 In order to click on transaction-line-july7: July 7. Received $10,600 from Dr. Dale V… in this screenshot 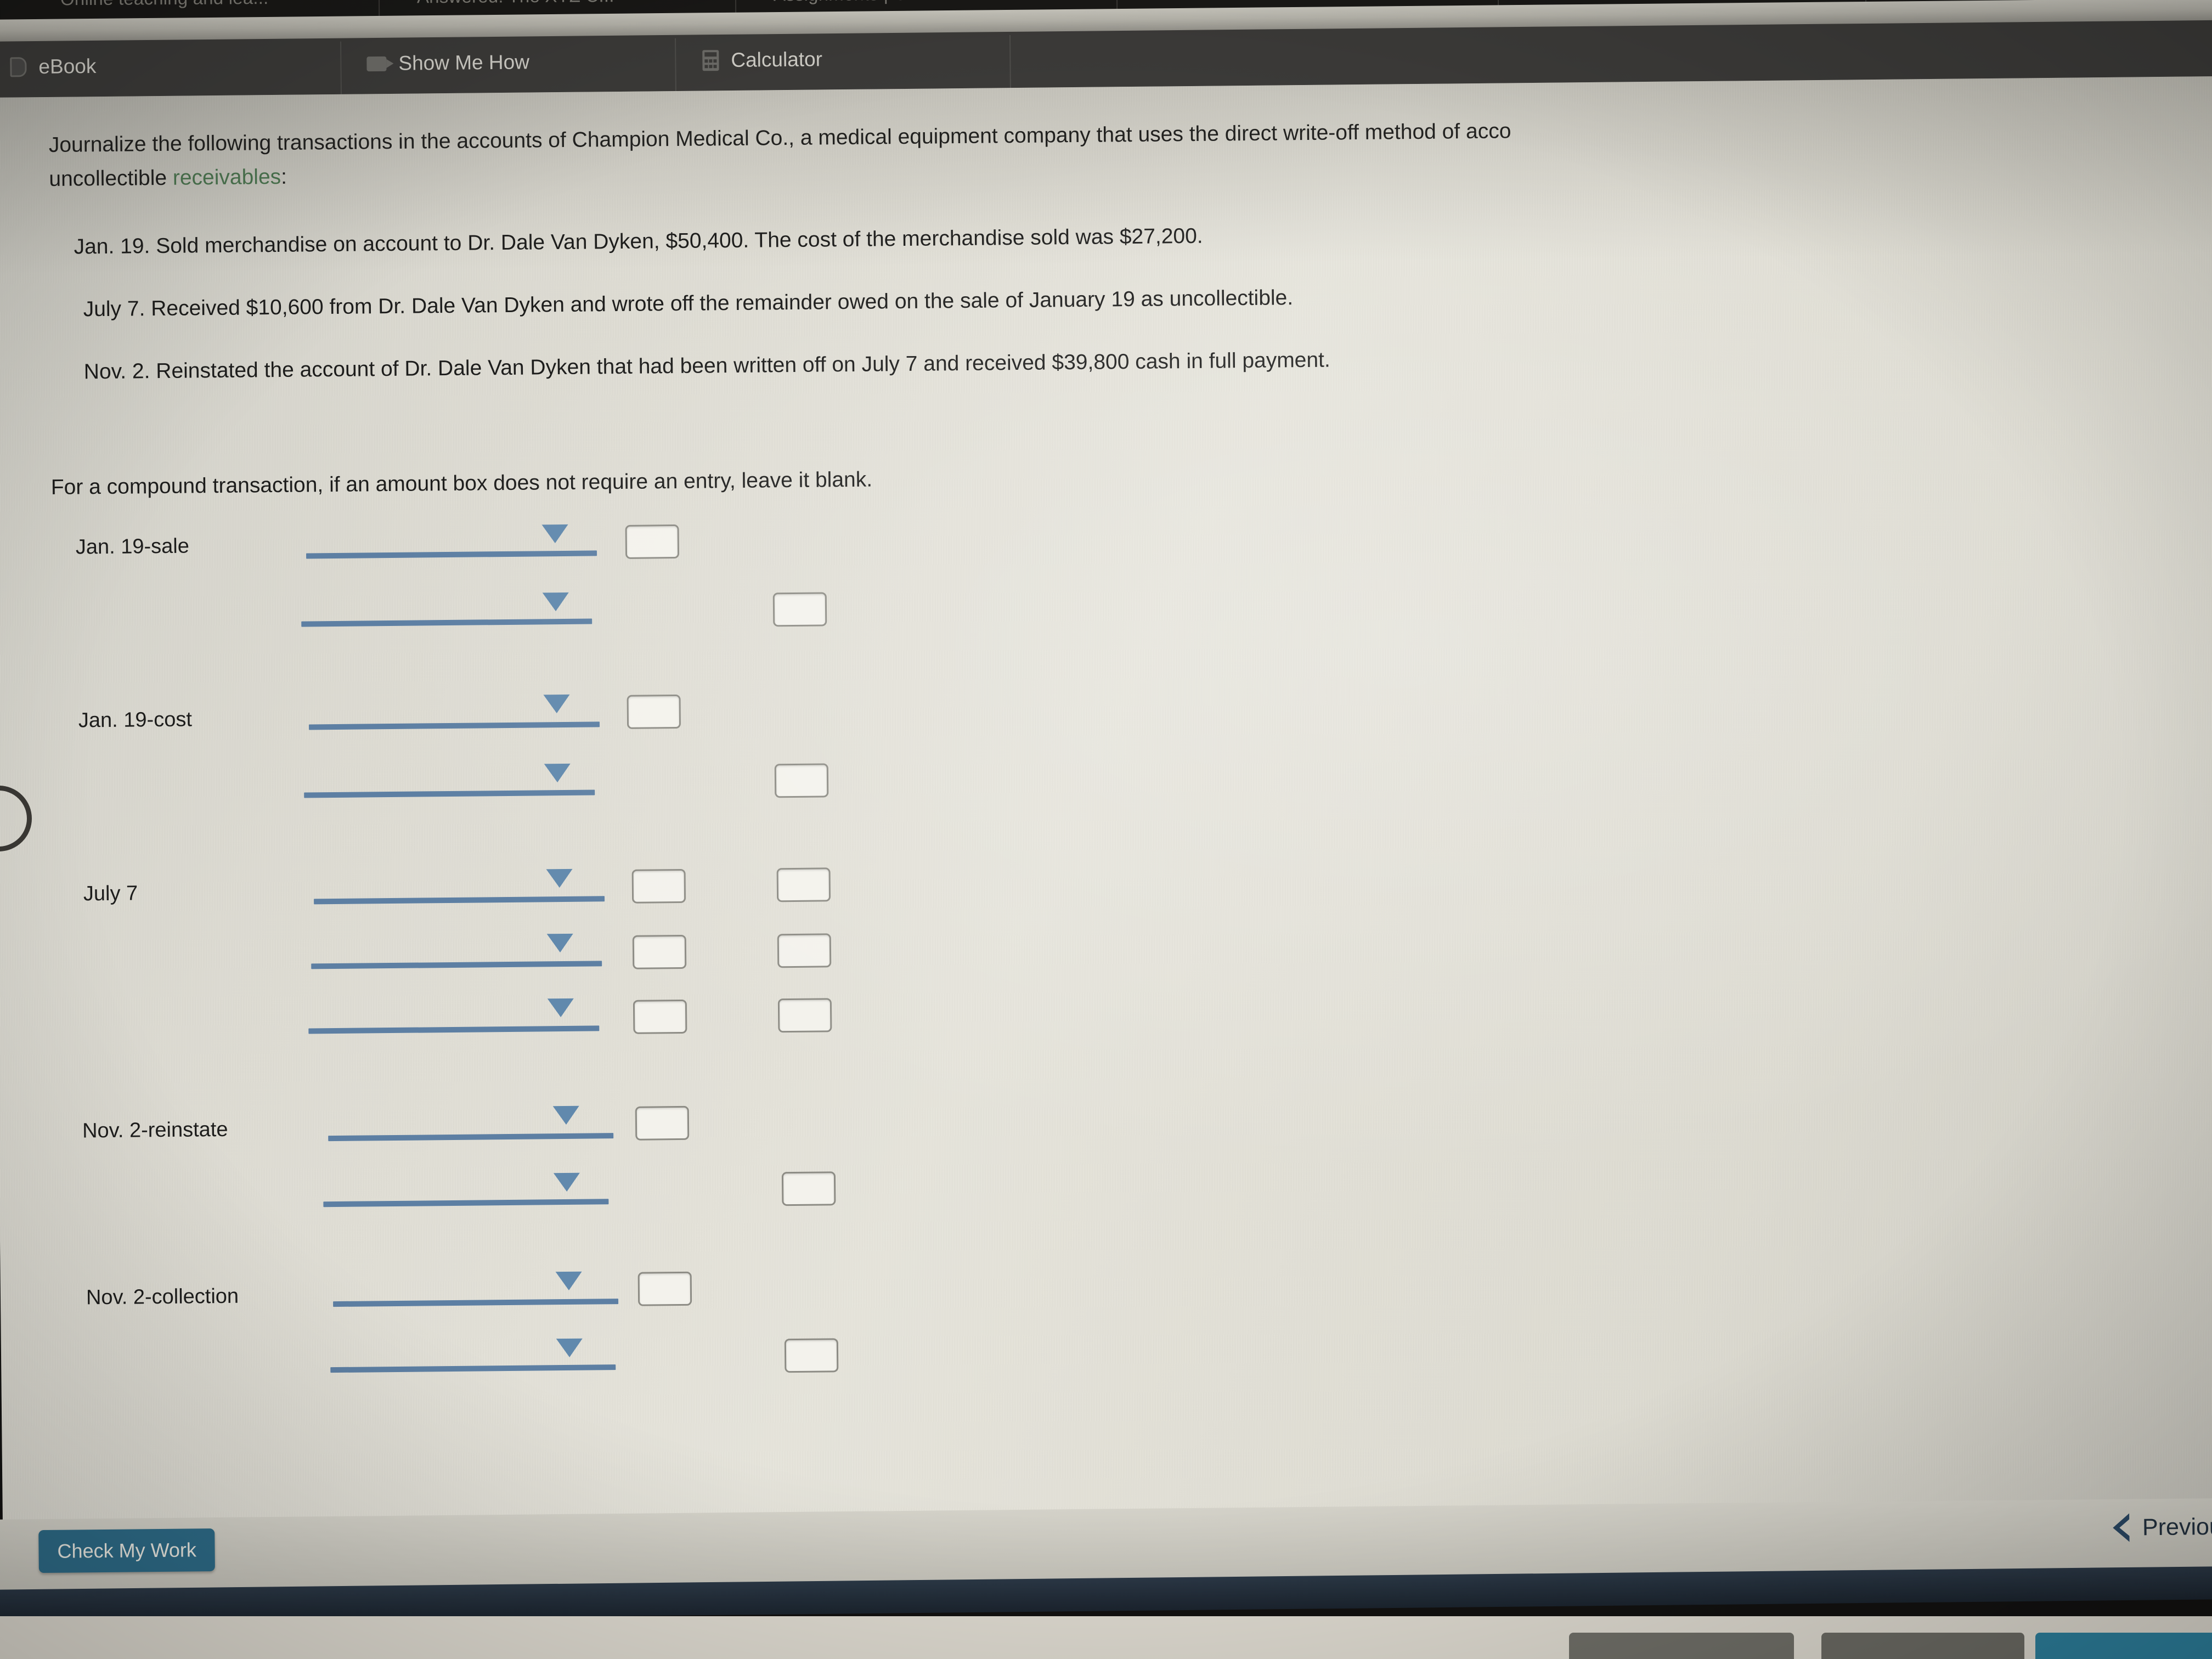, I will do `click(689, 303)`.